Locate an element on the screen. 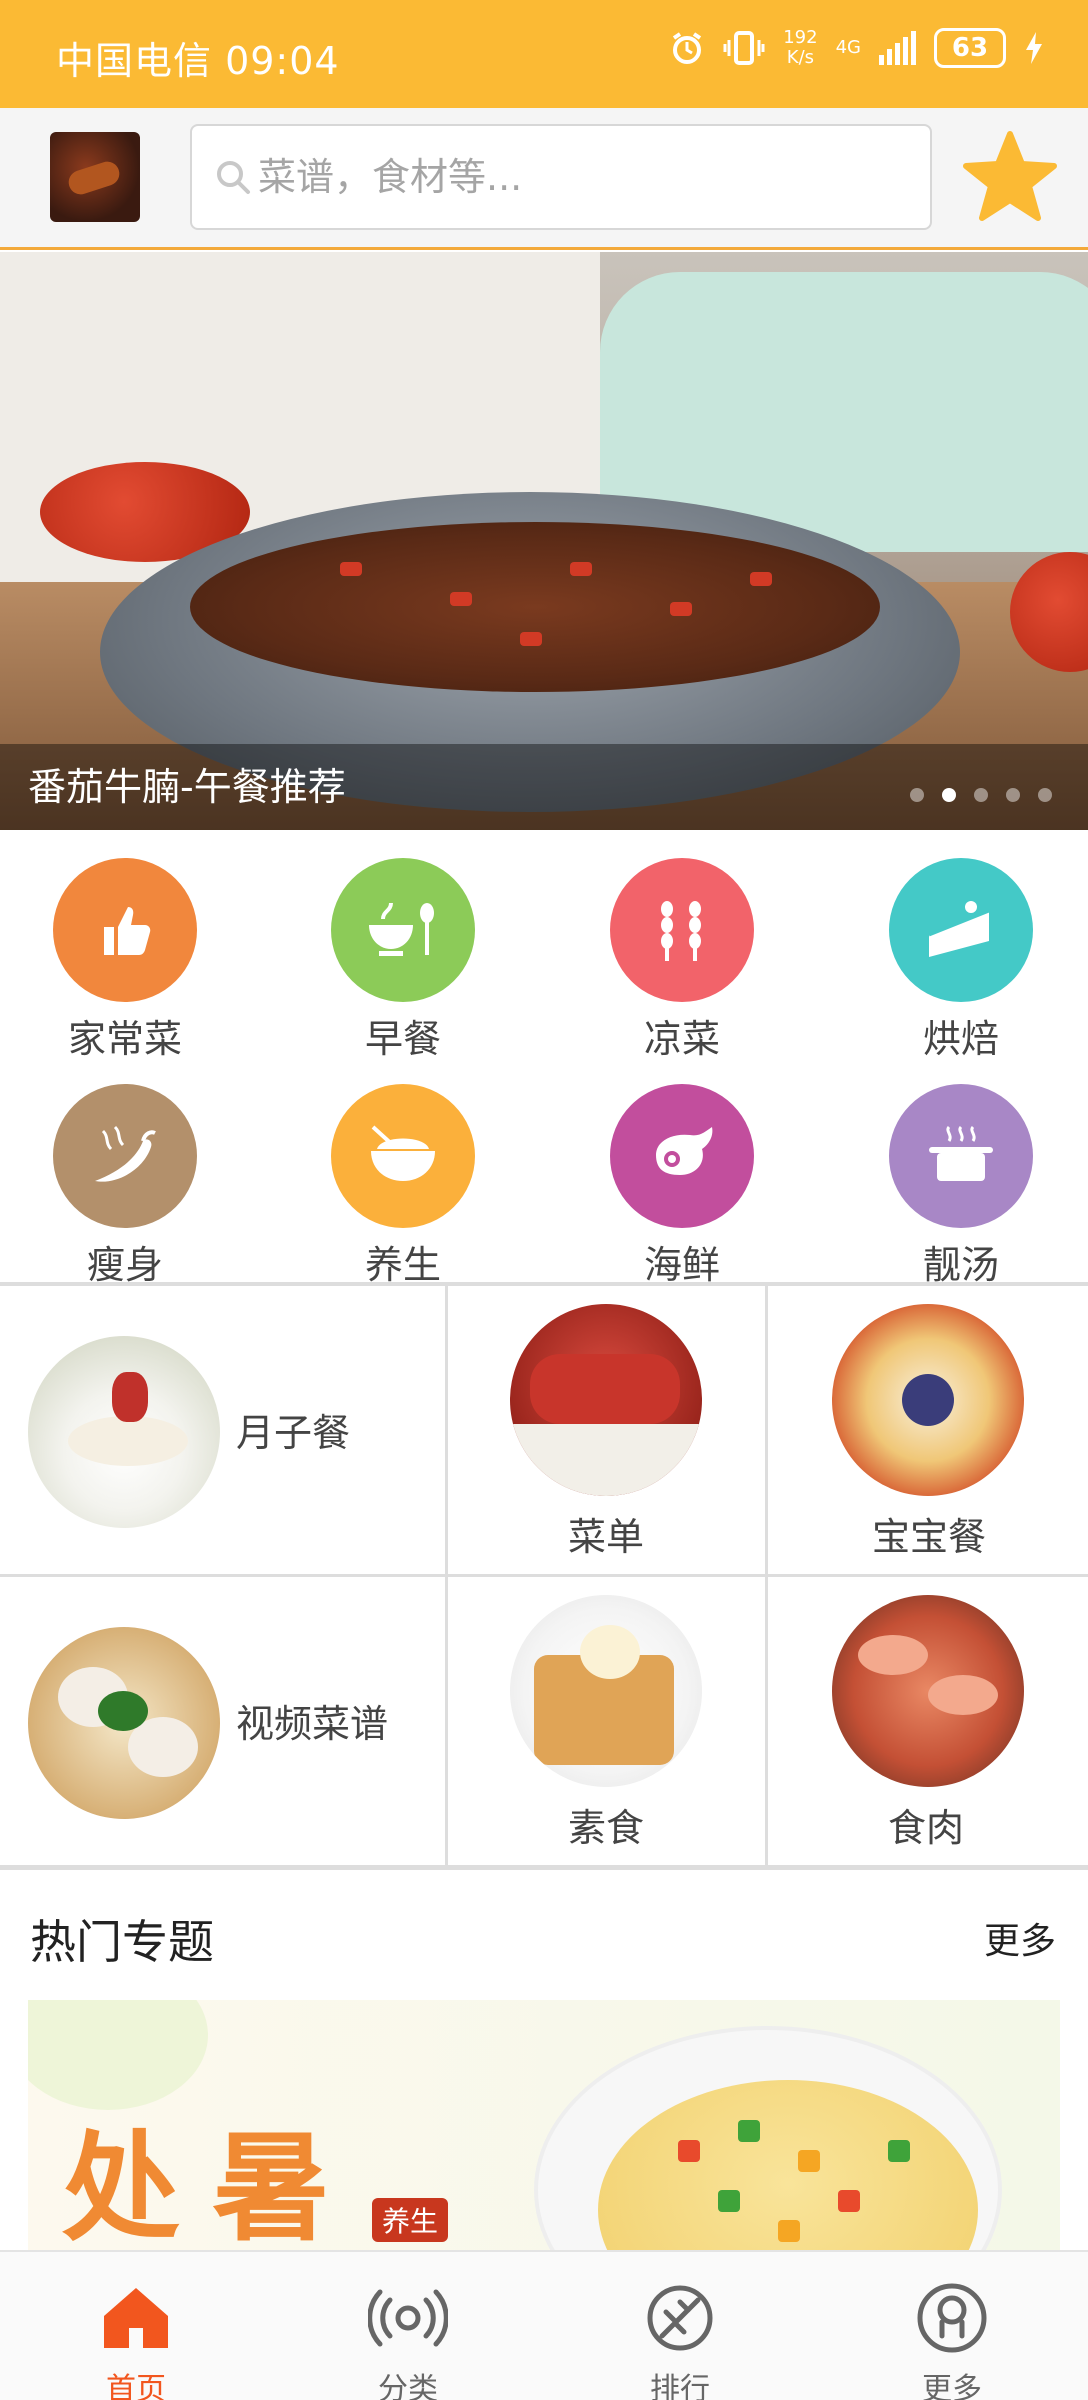  cake-icon is located at coordinates (961, 930).